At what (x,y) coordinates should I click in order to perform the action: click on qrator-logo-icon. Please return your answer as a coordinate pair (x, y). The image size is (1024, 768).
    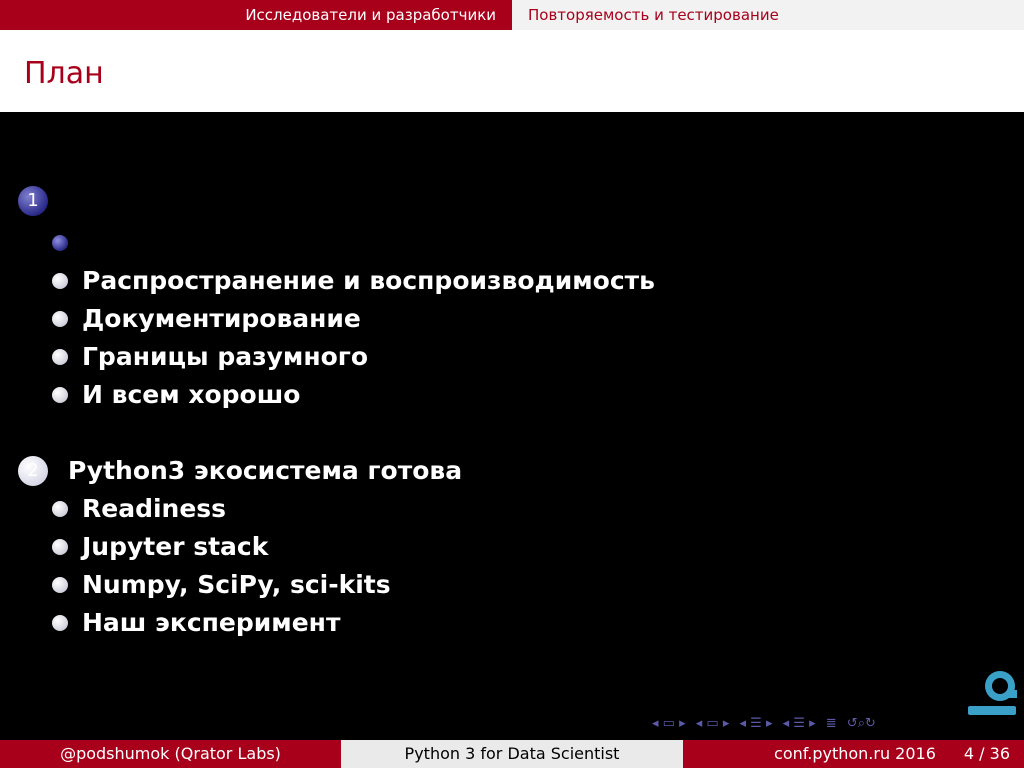
    Looking at the image, I should click on (992, 693).